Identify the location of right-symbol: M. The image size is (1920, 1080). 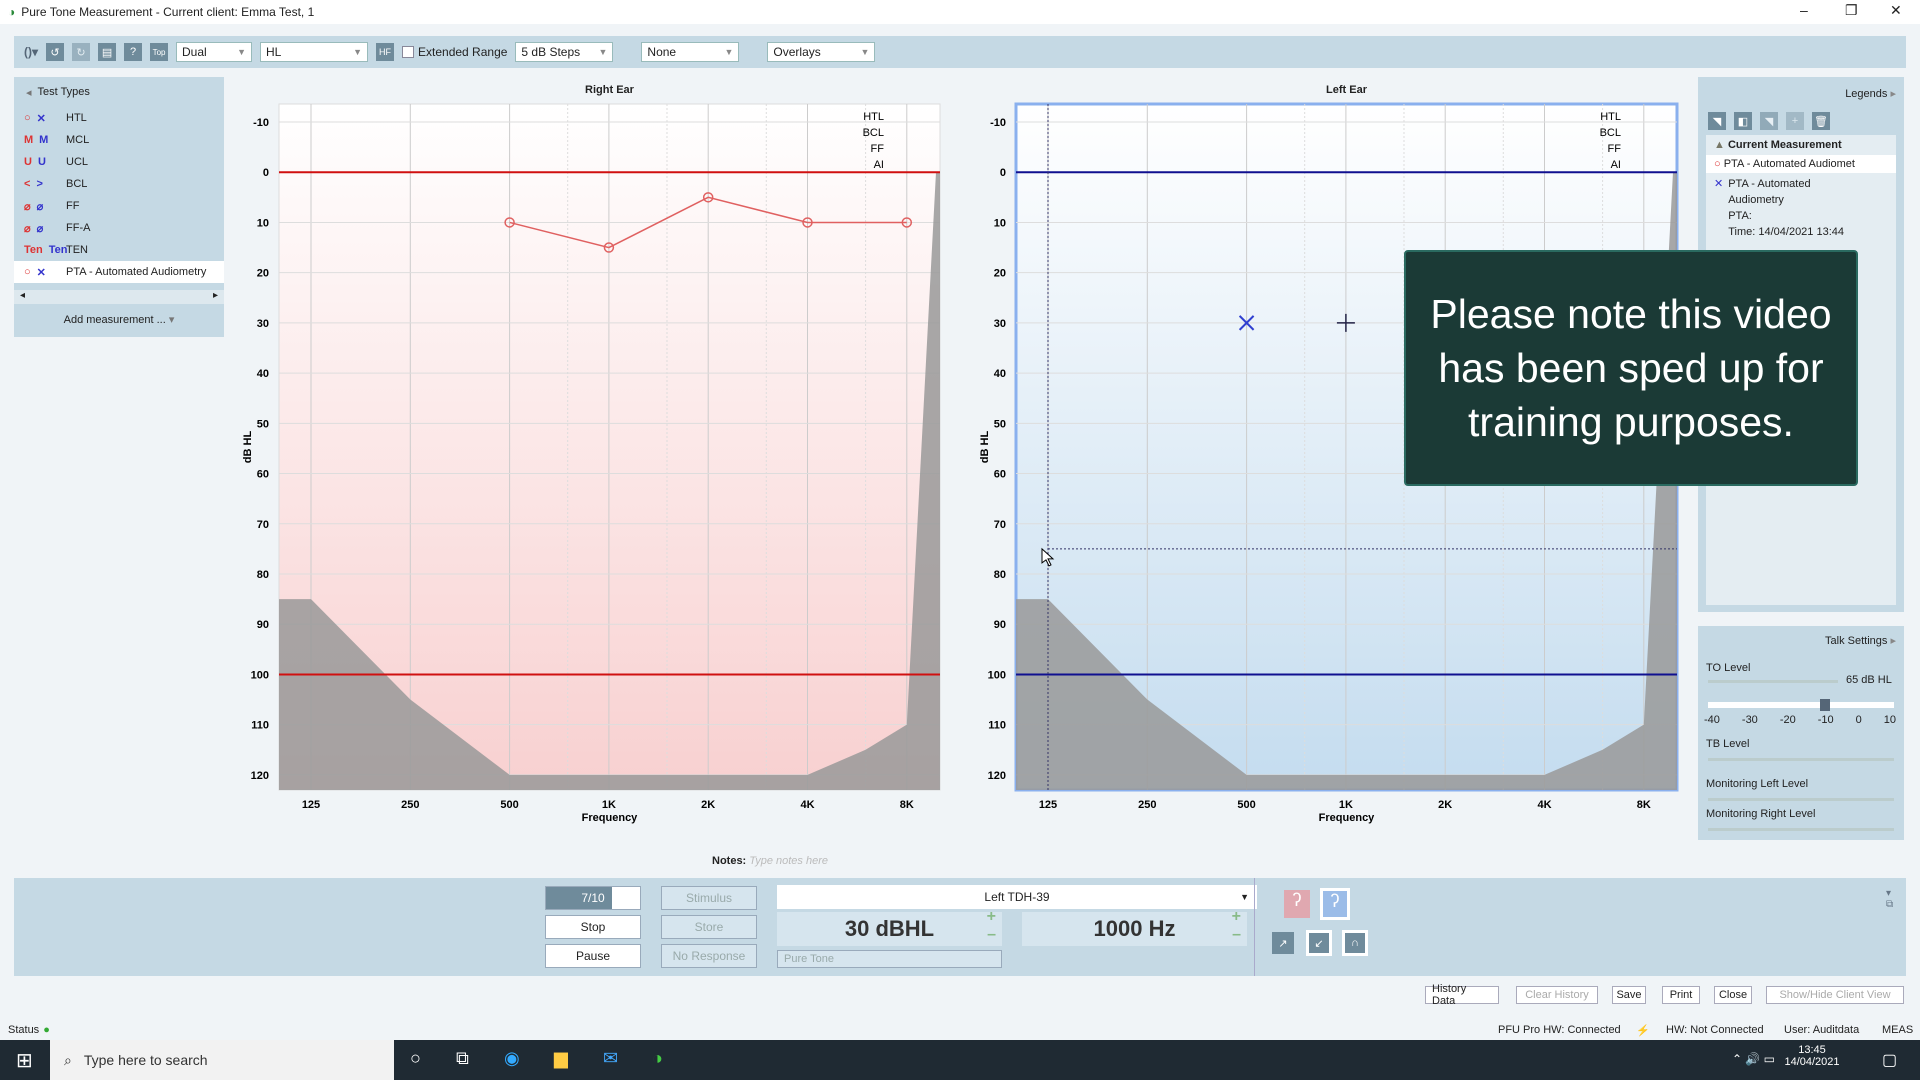
(29, 140).